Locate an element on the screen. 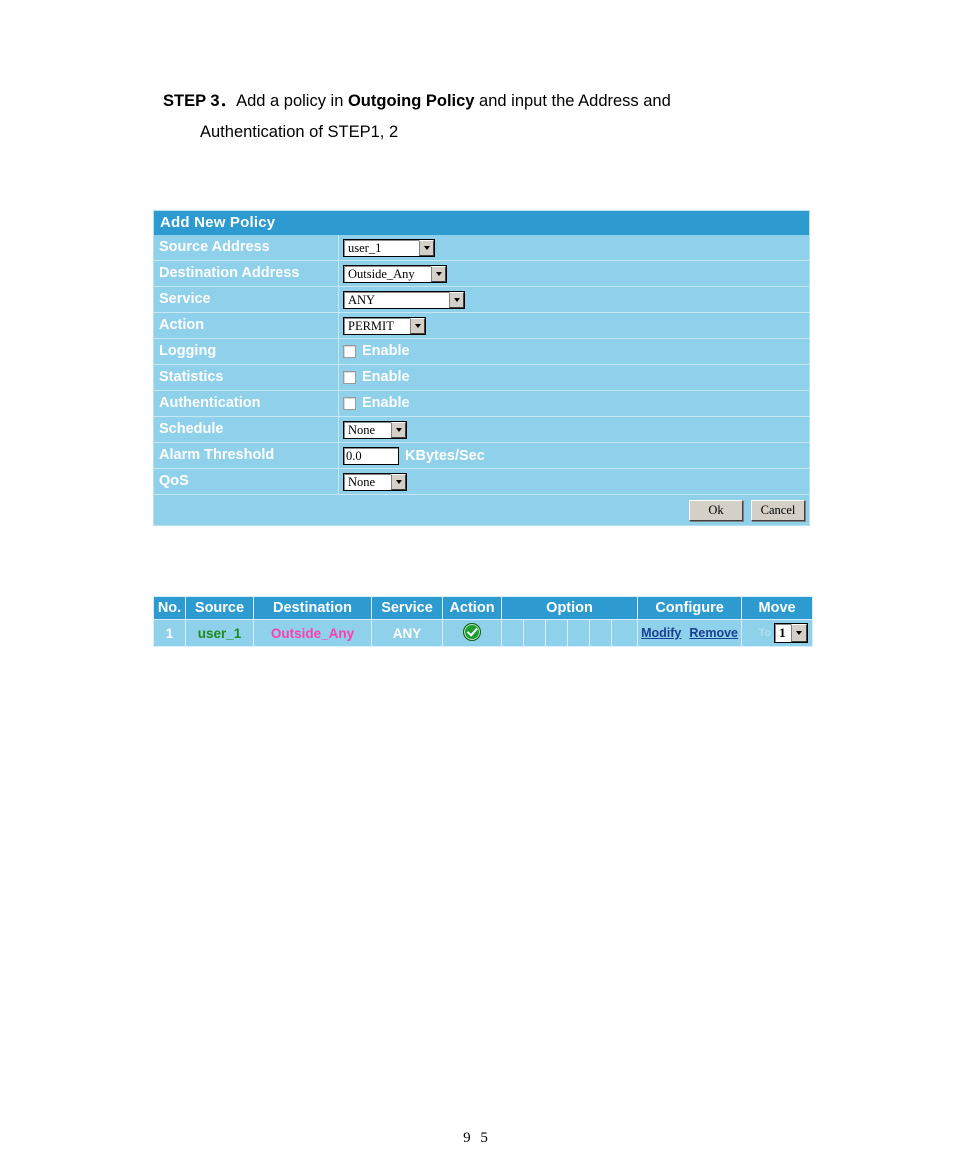 The width and height of the screenshot is (954, 1155). label-destination-address: Destination Address is located at coordinates (246, 273).